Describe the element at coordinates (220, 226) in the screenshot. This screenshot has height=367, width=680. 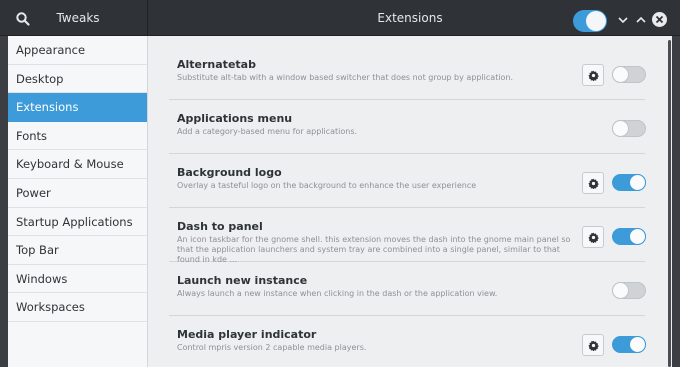
I see `extension-title: Dash to panel` at that location.